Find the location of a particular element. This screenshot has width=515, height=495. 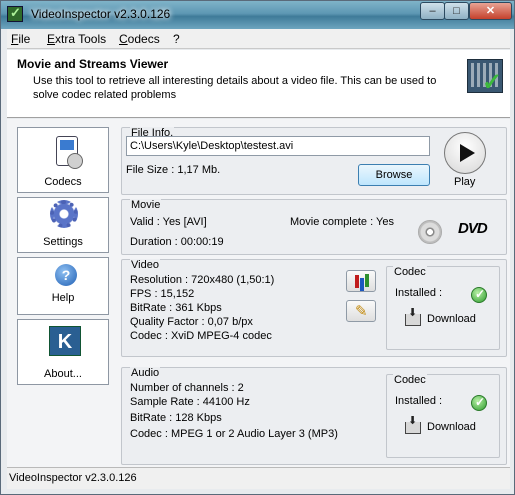

video-resolution: Resolution : 720x480 (1,50:1) is located at coordinates (202, 280).